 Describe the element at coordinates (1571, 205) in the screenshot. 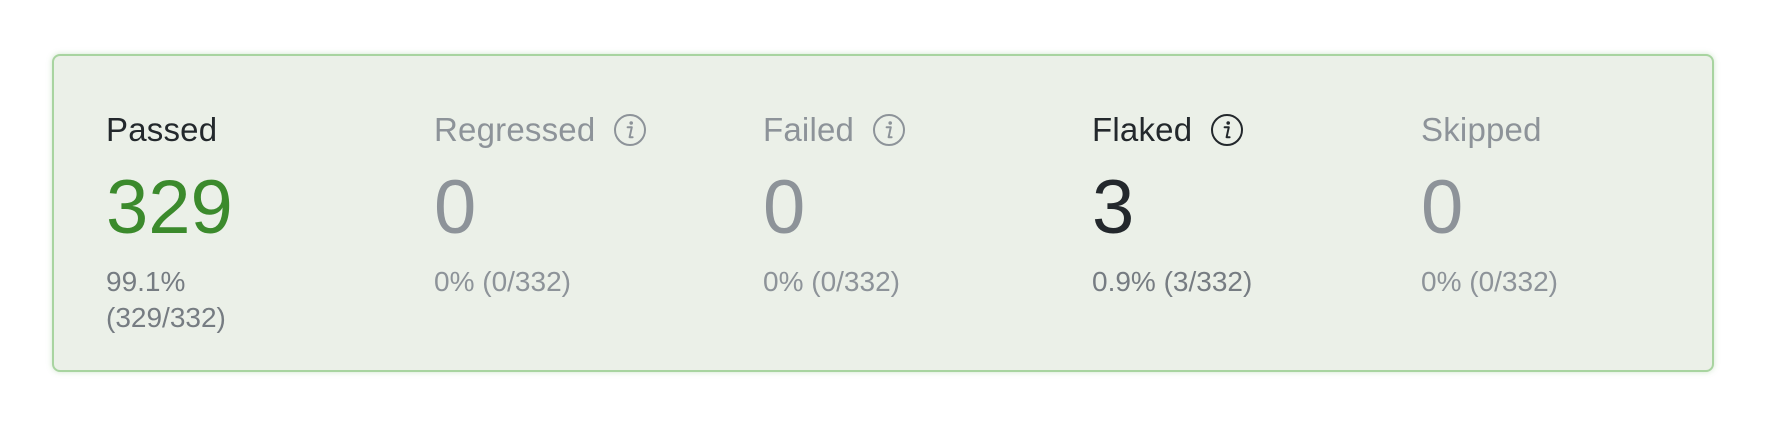

I see `stat-skipped: Skipped 0 0% (0/332)` at that location.